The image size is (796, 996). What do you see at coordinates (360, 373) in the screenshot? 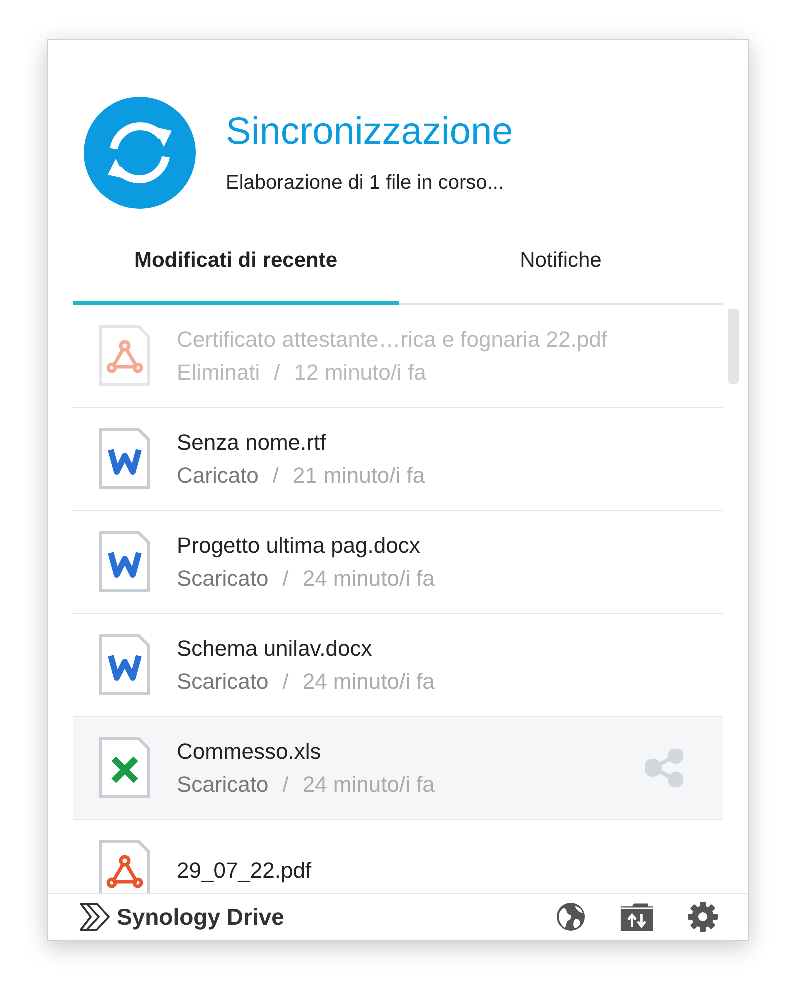
I see `file-time: 12 minuto/i fa` at bounding box center [360, 373].